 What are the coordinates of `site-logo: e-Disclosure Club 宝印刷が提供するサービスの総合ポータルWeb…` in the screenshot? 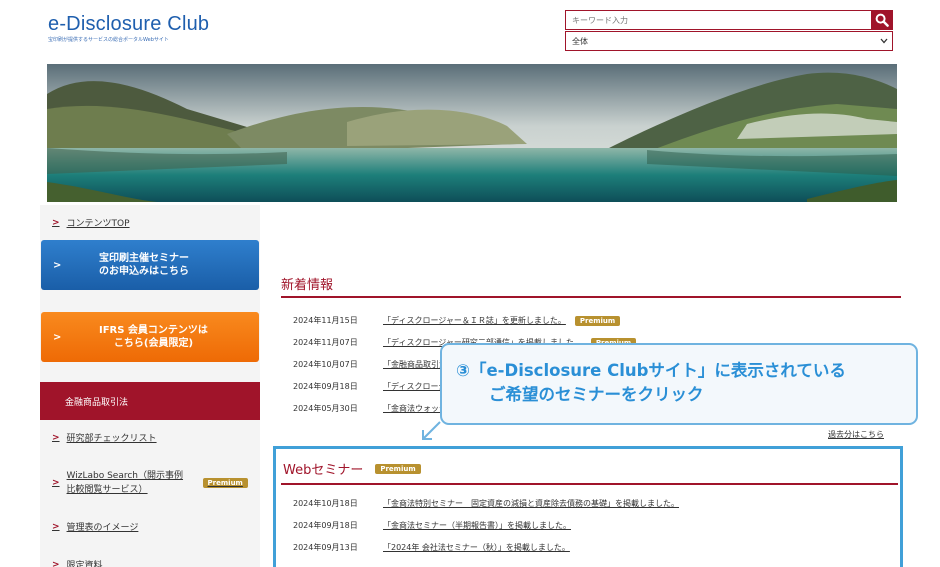 It's located at (128, 28).